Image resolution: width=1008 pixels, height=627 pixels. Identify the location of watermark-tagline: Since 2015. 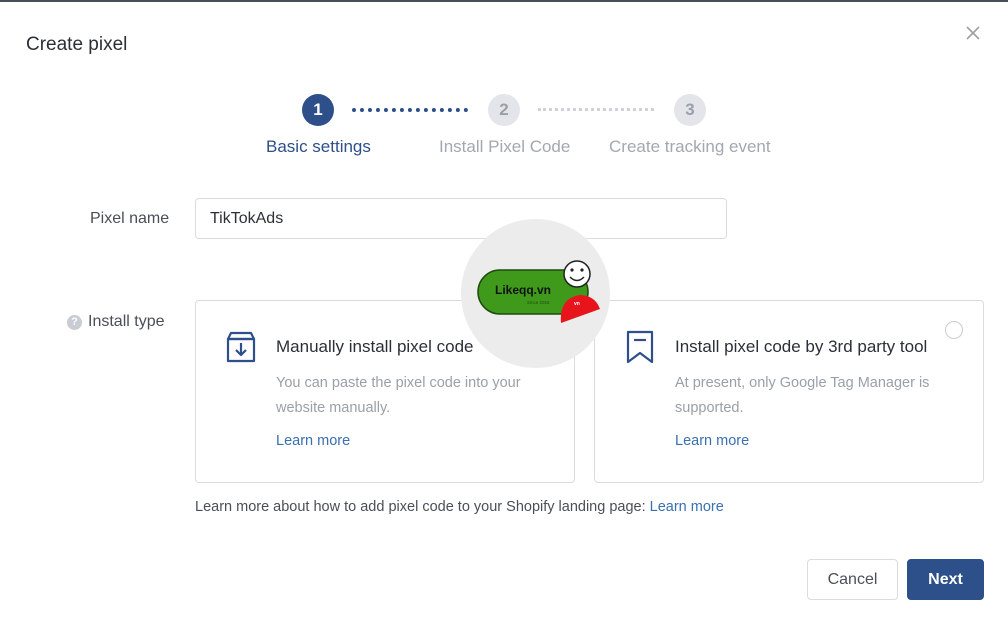
(538, 302).